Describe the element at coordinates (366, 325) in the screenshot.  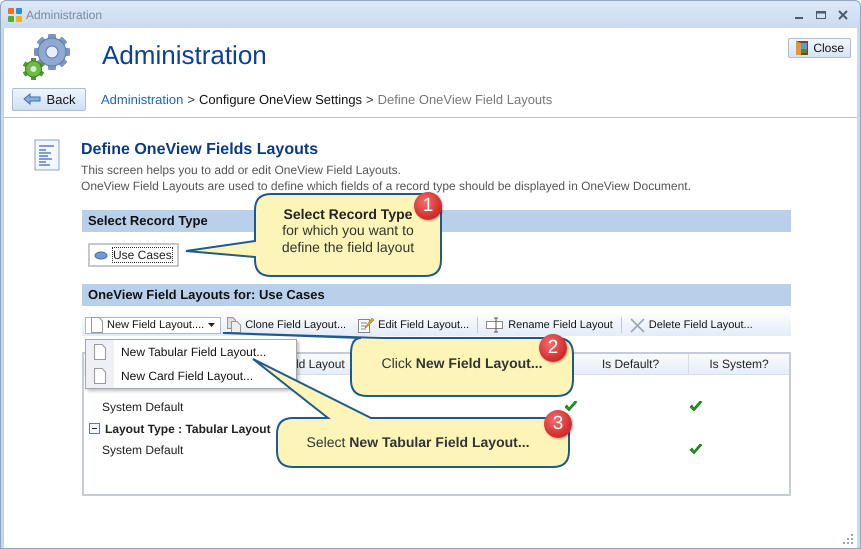
I see `edit-icon` at that location.